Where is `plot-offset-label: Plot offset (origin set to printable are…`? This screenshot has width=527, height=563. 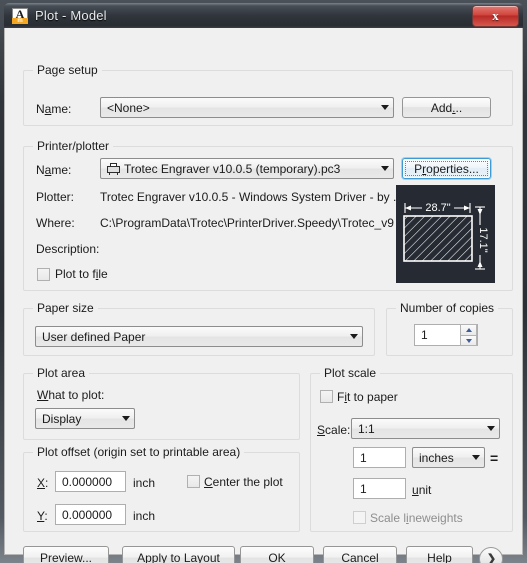
plot-offset-label: Plot offset (origin set to printable are… is located at coordinates (139, 452).